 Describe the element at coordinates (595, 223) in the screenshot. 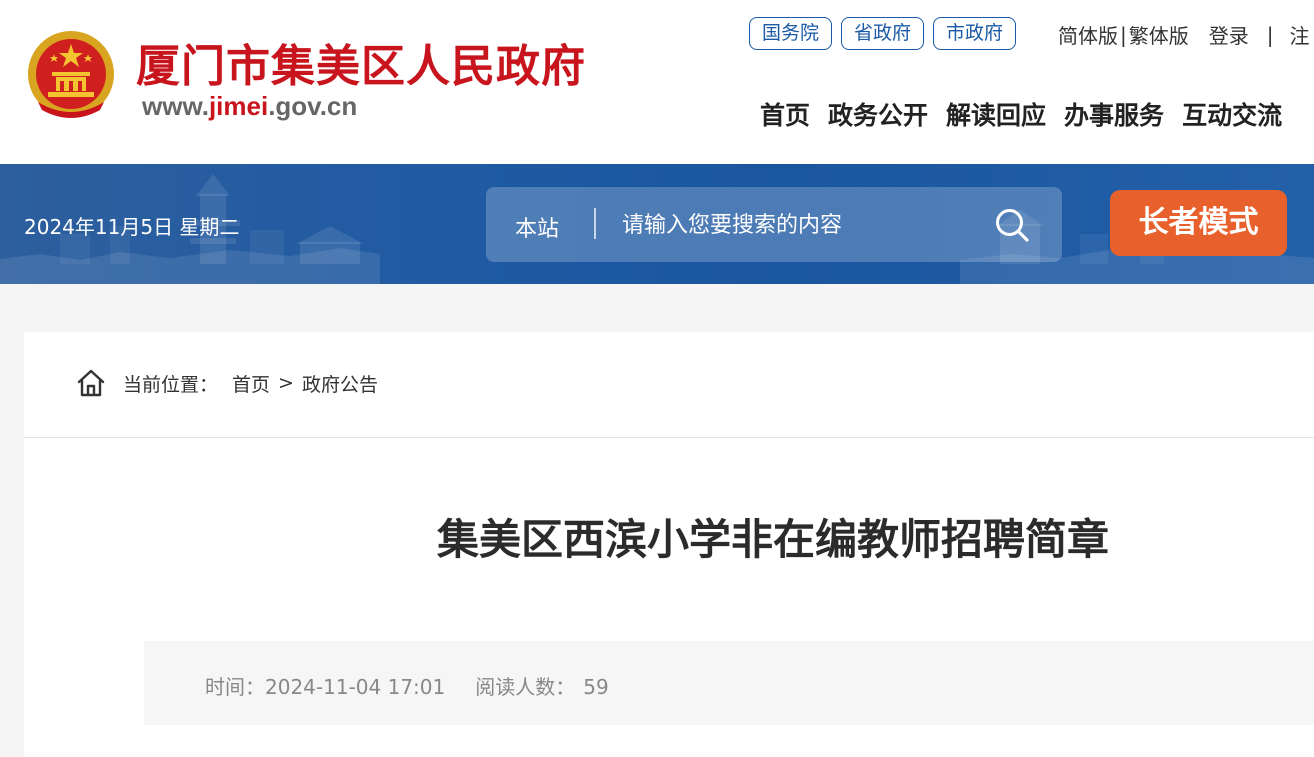

I see `search-divider` at that location.